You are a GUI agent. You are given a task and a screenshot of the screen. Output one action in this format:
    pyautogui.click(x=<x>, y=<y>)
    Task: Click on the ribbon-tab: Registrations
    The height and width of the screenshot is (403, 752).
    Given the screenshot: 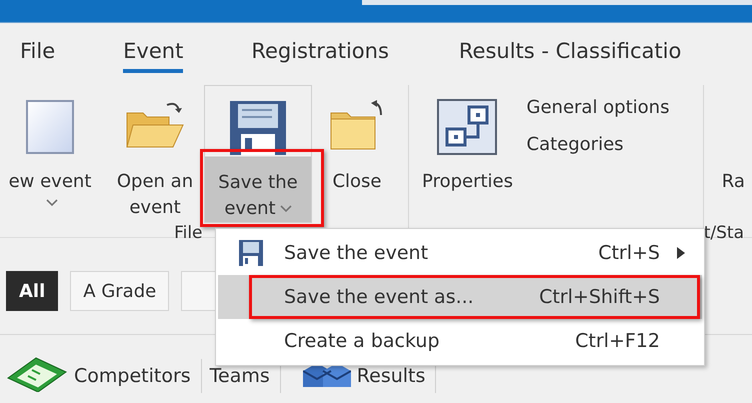 What is the action you would take?
    pyautogui.click(x=320, y=53)
    